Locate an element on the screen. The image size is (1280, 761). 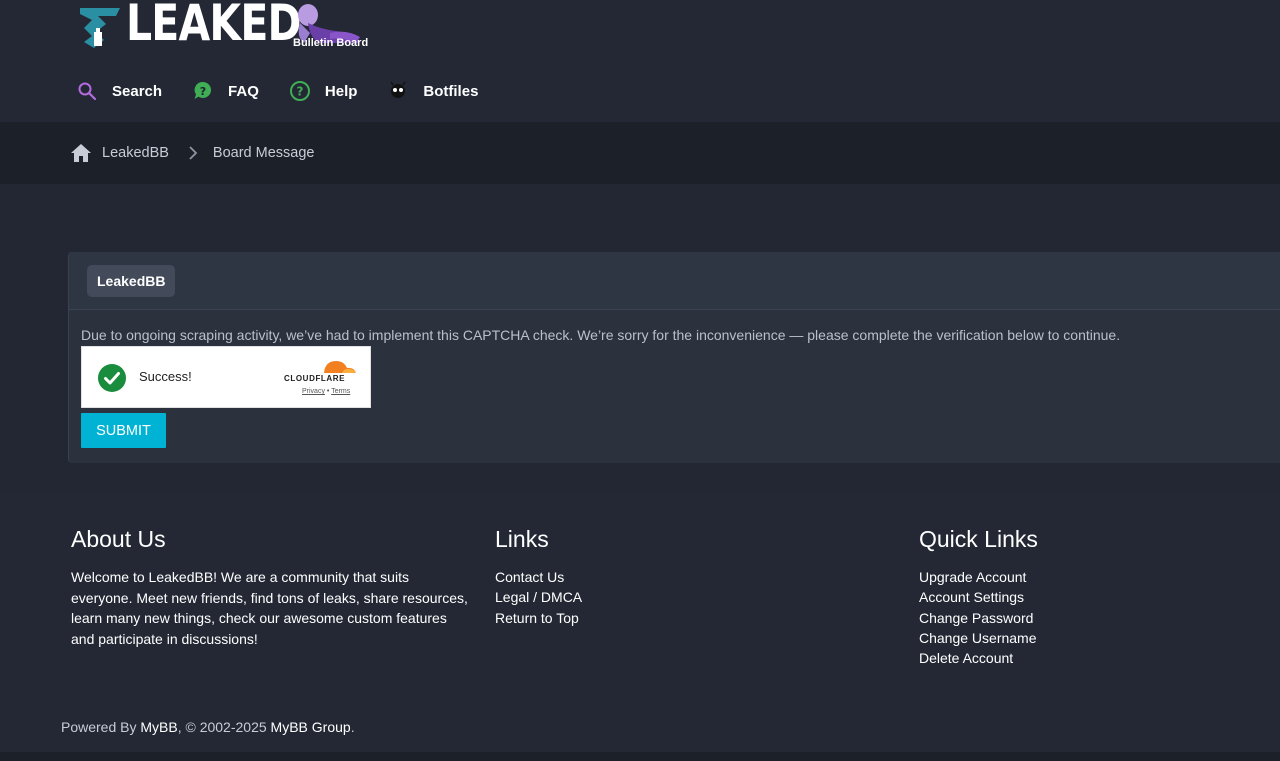
footer-link-contact: Contact Us is located at coordinates (538, 577).